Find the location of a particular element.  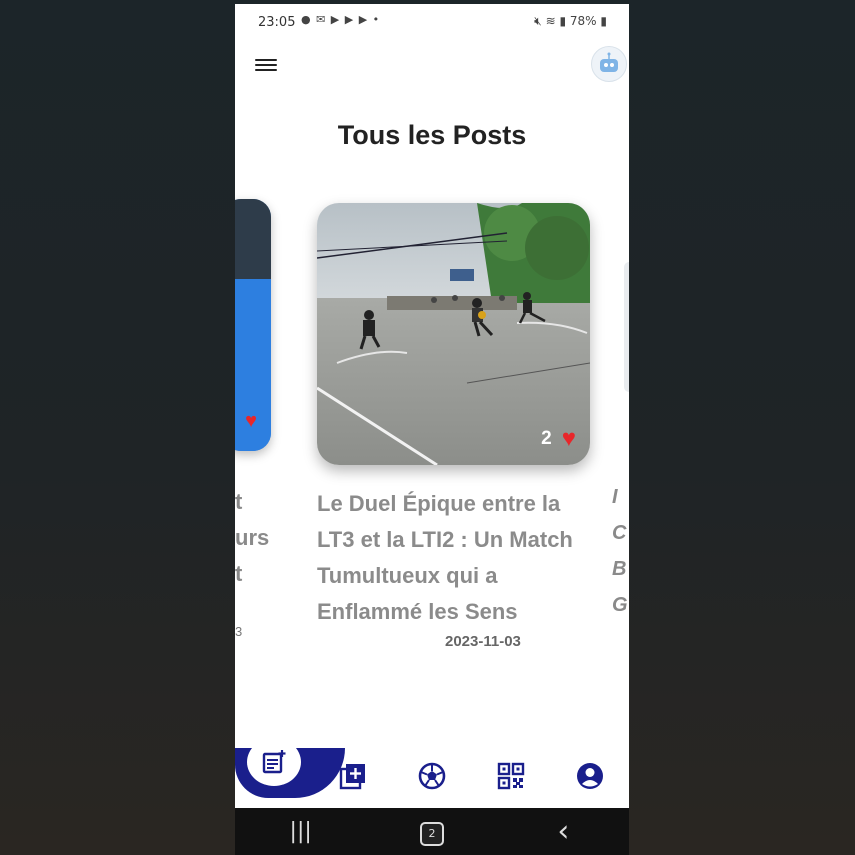

nav-item-qr-code is located at coordinates (511, 776).